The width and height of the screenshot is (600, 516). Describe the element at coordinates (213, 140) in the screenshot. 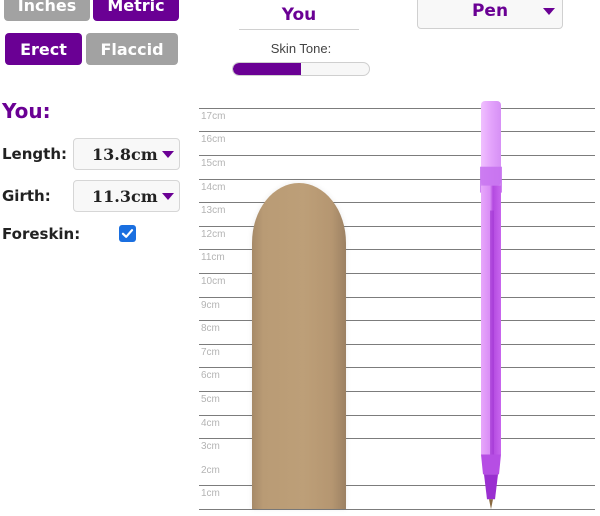

I see `ruler-label: 16cm` at that location.